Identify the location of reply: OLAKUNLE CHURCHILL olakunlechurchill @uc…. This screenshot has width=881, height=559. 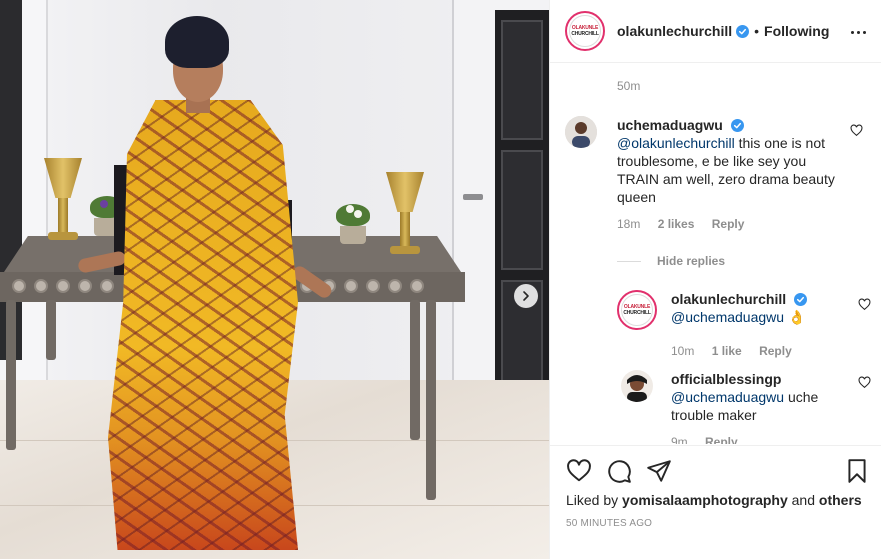
(746, 325).